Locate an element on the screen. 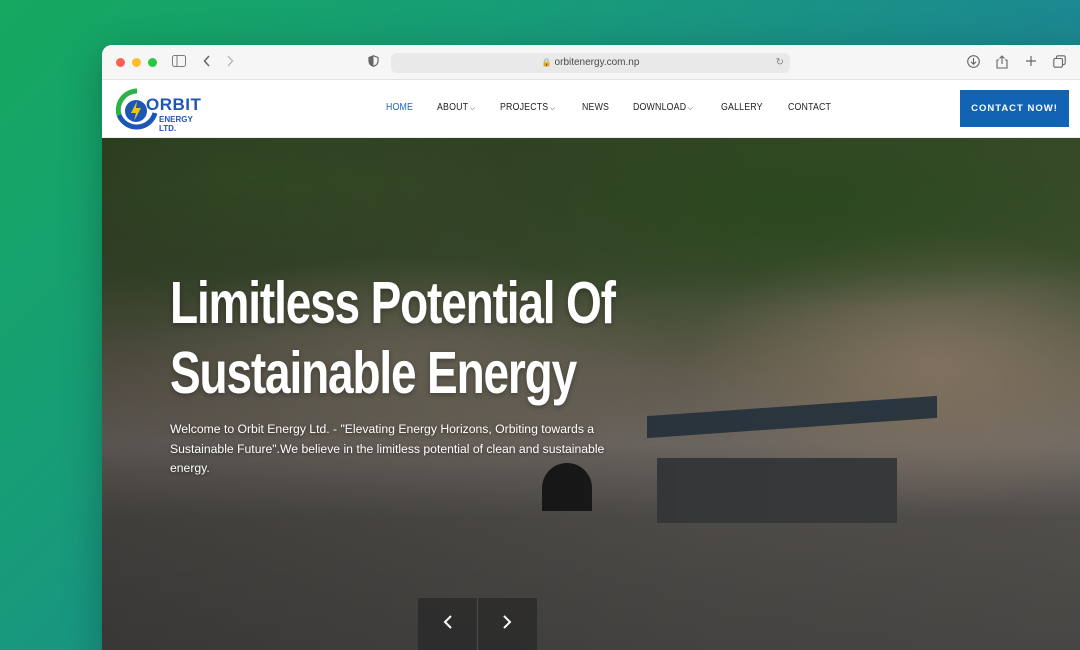 The height and width of the screenshot is (650, 1080). slider-next-button is located at coordinates (506, 624).